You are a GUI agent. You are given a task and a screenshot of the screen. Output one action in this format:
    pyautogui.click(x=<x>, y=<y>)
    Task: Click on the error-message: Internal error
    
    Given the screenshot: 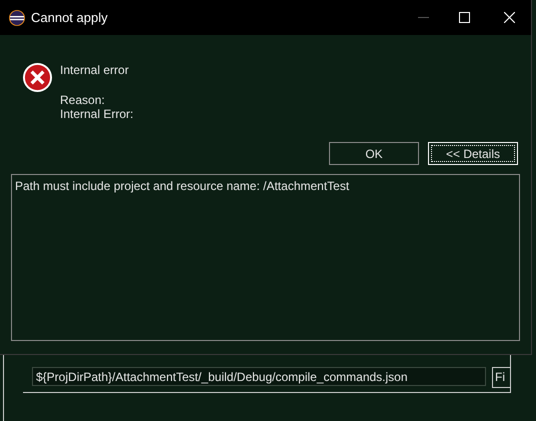 What is the action you would take?
    pyautogui.click(x=95, y=70)
    